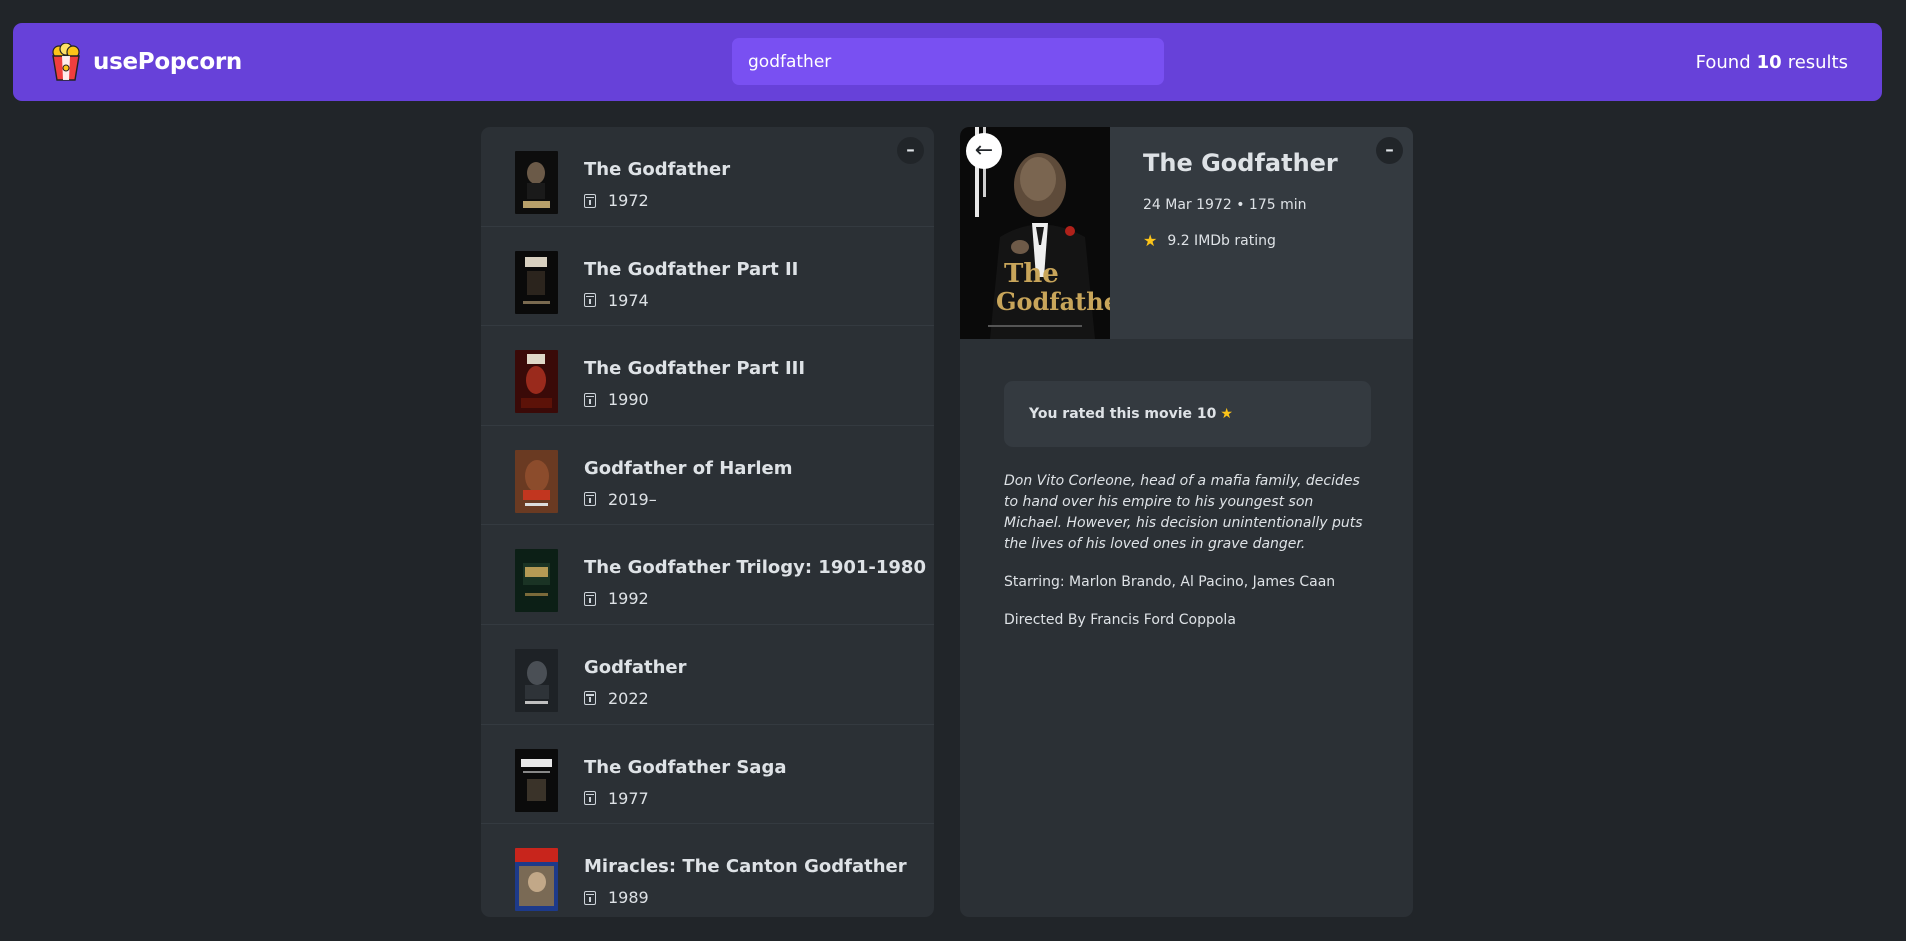  Describe the element at coordinates (167, 62) in the screenshot. I see `app-name: usePopcorn` at that location.